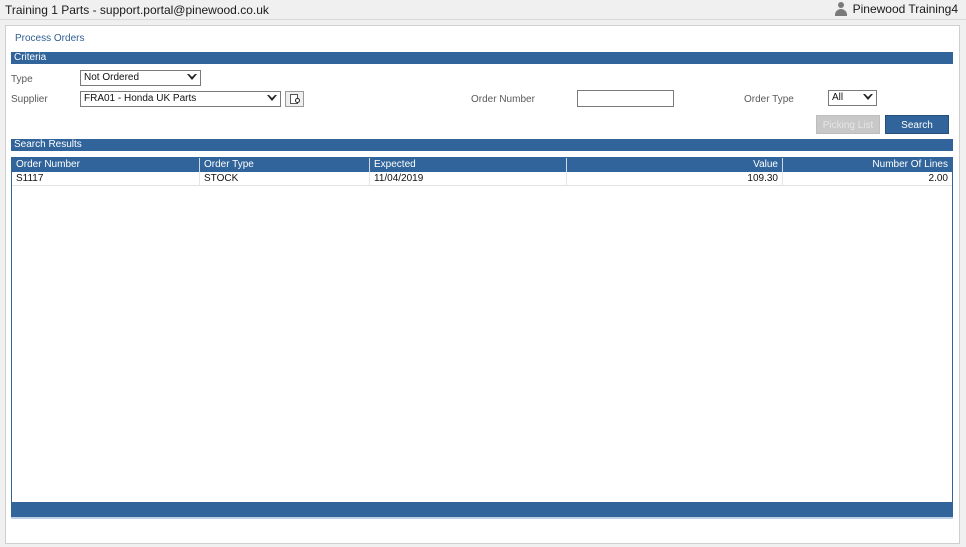 The height and width of the screenshot is (547, 966). I want to click on column-order-number: Order Number, so click(106, 165).